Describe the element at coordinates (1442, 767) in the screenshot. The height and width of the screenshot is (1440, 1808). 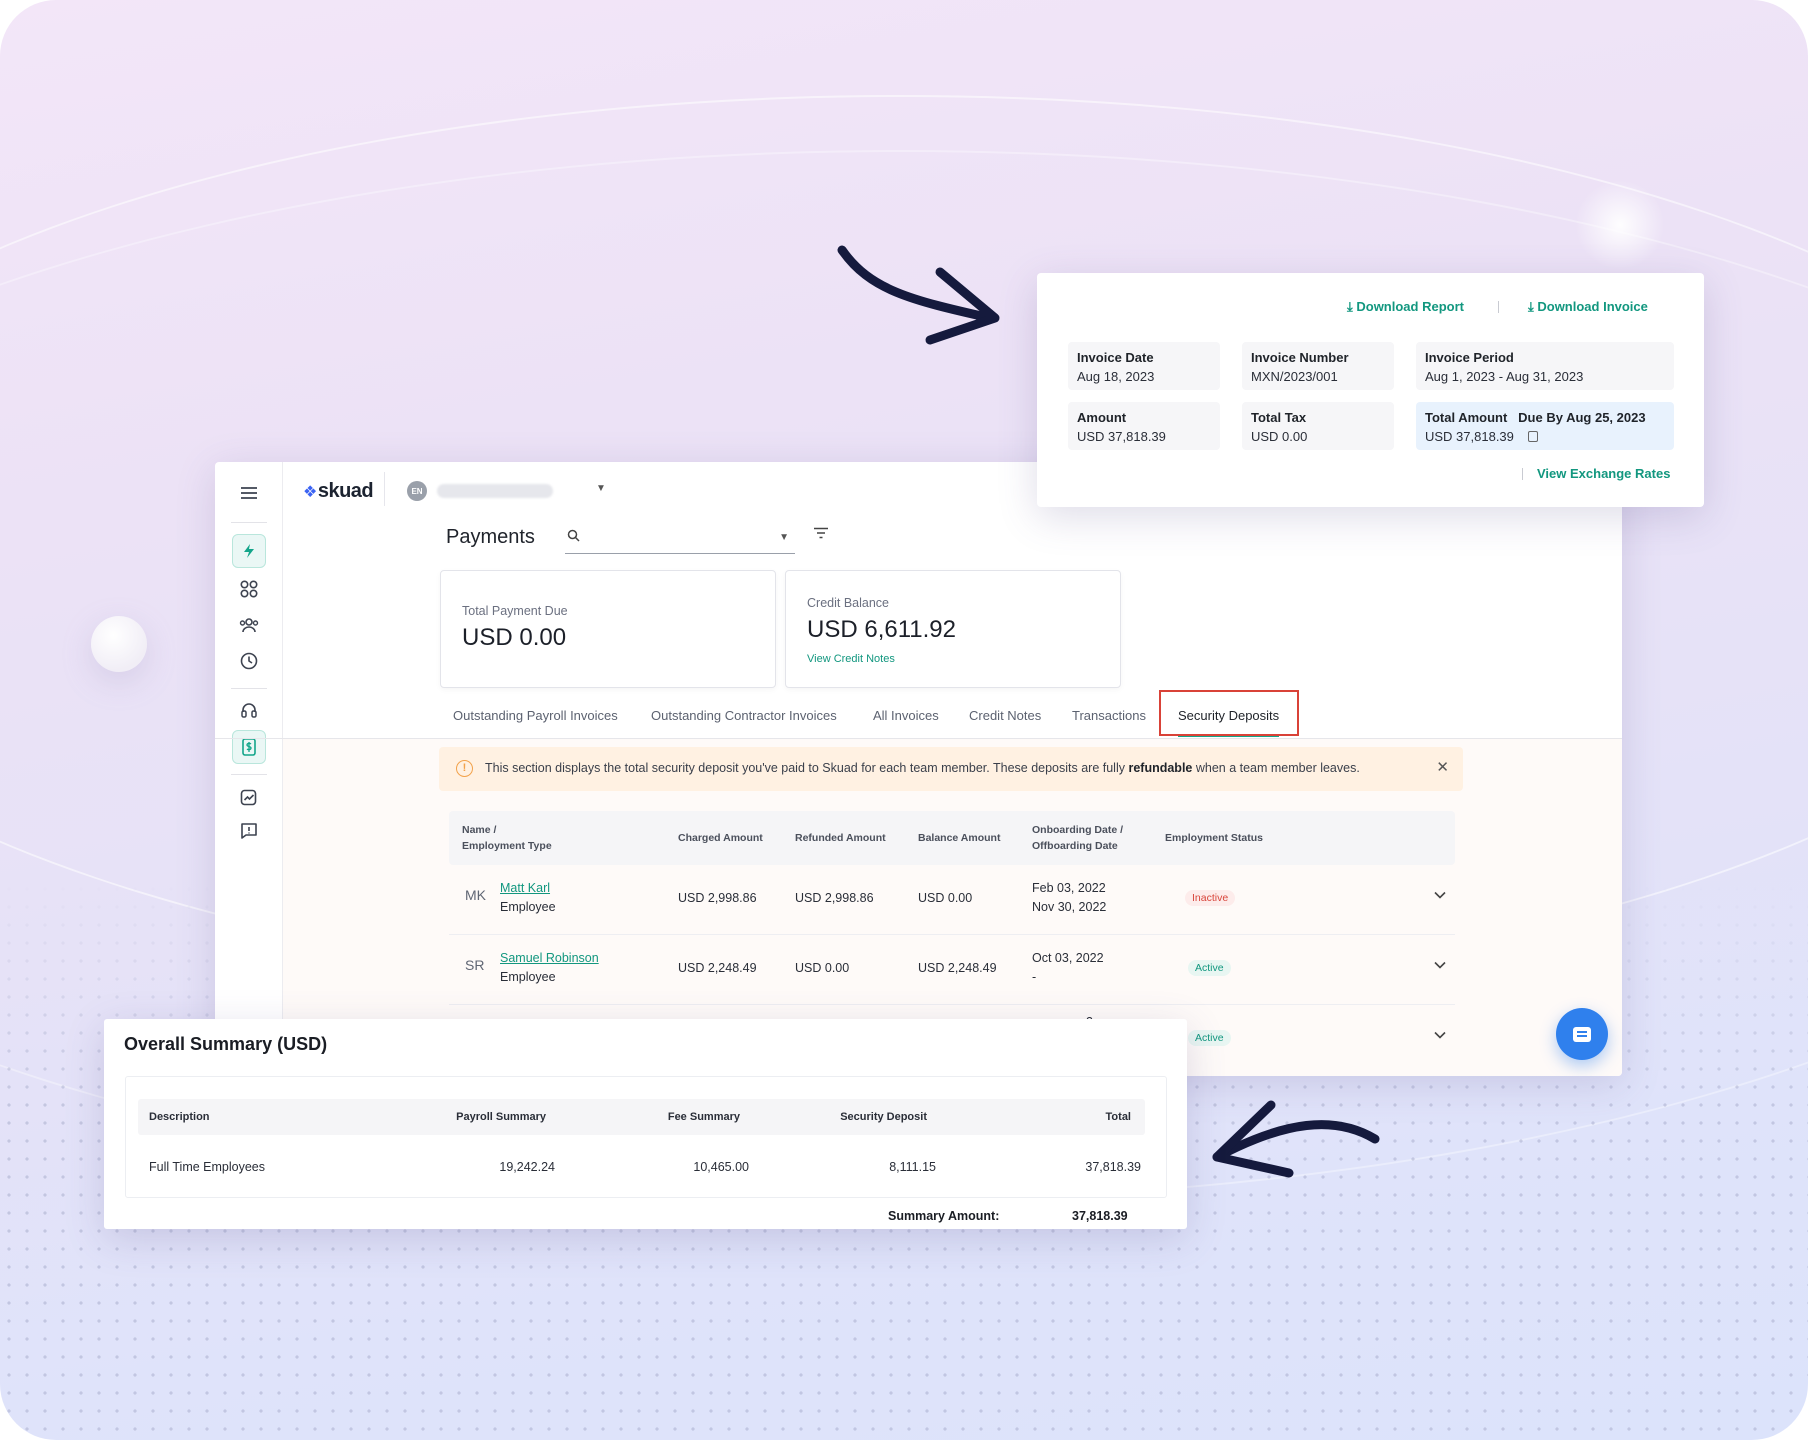
I see `close-icon: ✕` at that location.